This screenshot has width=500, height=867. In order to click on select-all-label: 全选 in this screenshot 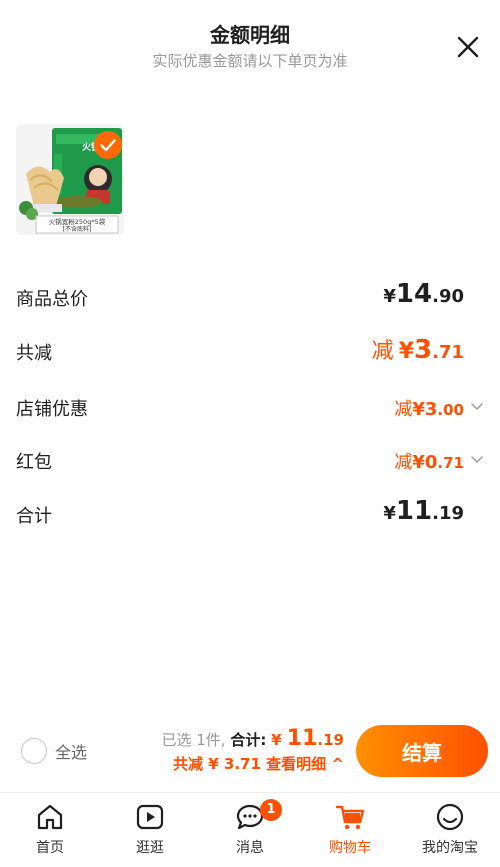, I will do `click(71, 752)`.